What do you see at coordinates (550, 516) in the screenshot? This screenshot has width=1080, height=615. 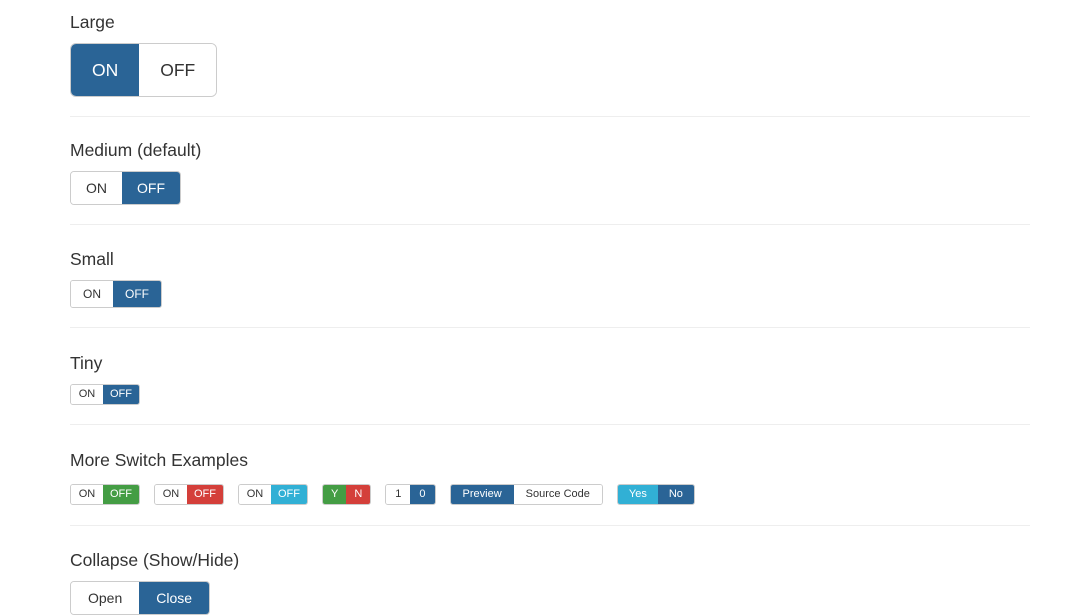 I see `divider-wrap-more` at bounding box center [550, 516].